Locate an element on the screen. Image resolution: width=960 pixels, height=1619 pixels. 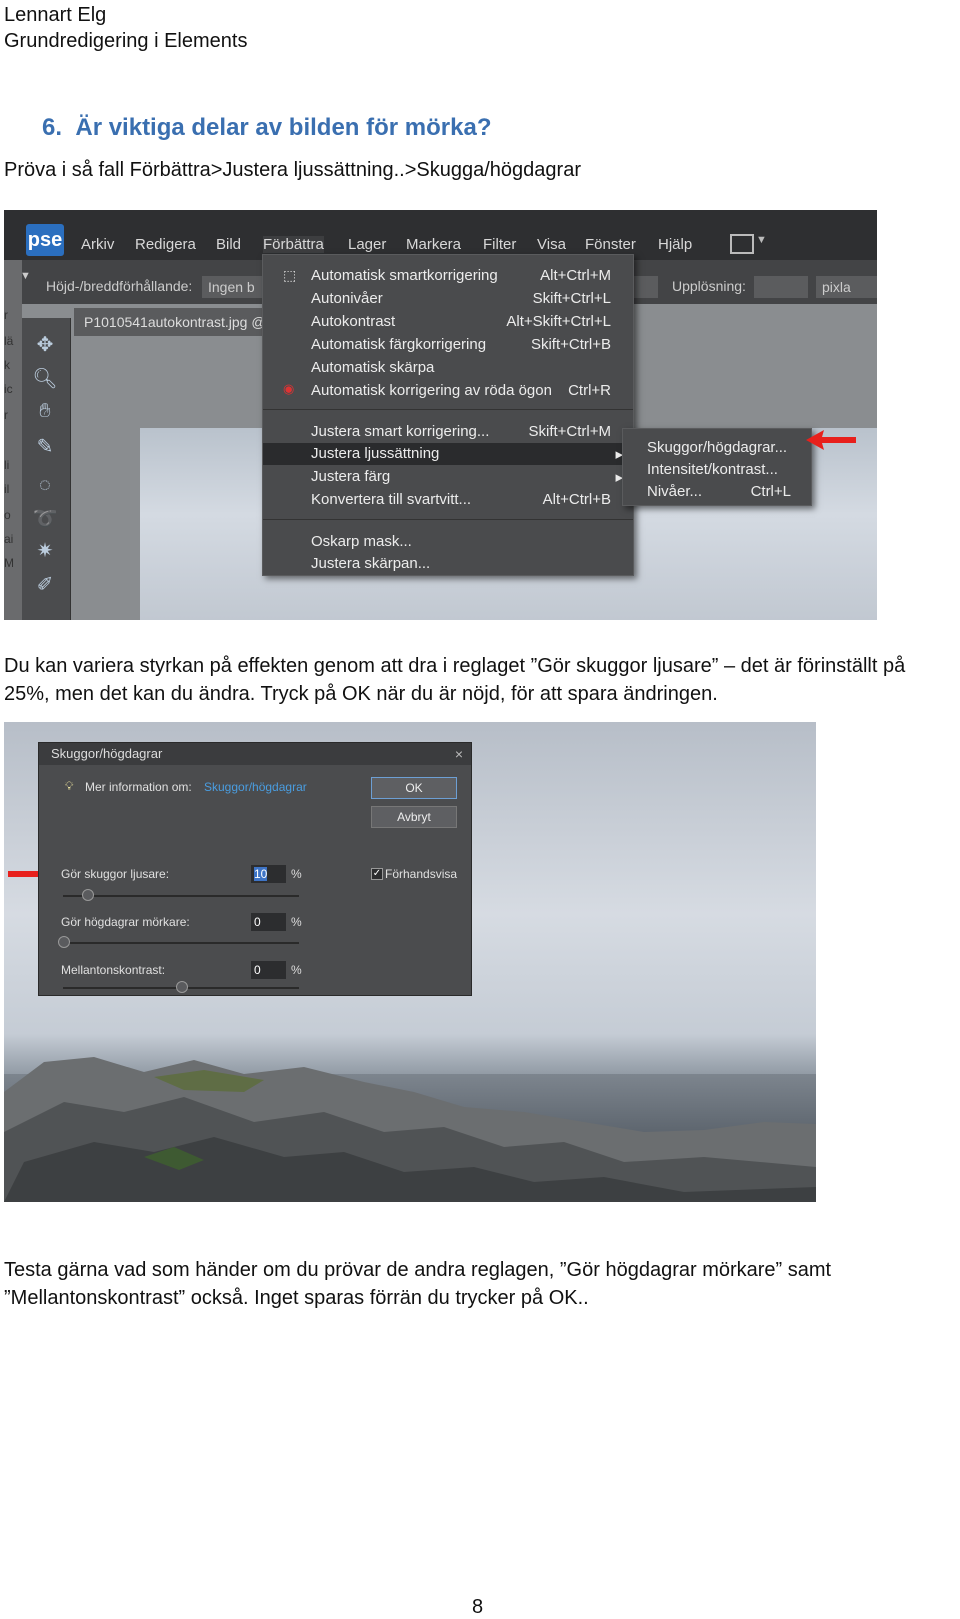
midtone-input: 0 is located at coordinates (268, 970).